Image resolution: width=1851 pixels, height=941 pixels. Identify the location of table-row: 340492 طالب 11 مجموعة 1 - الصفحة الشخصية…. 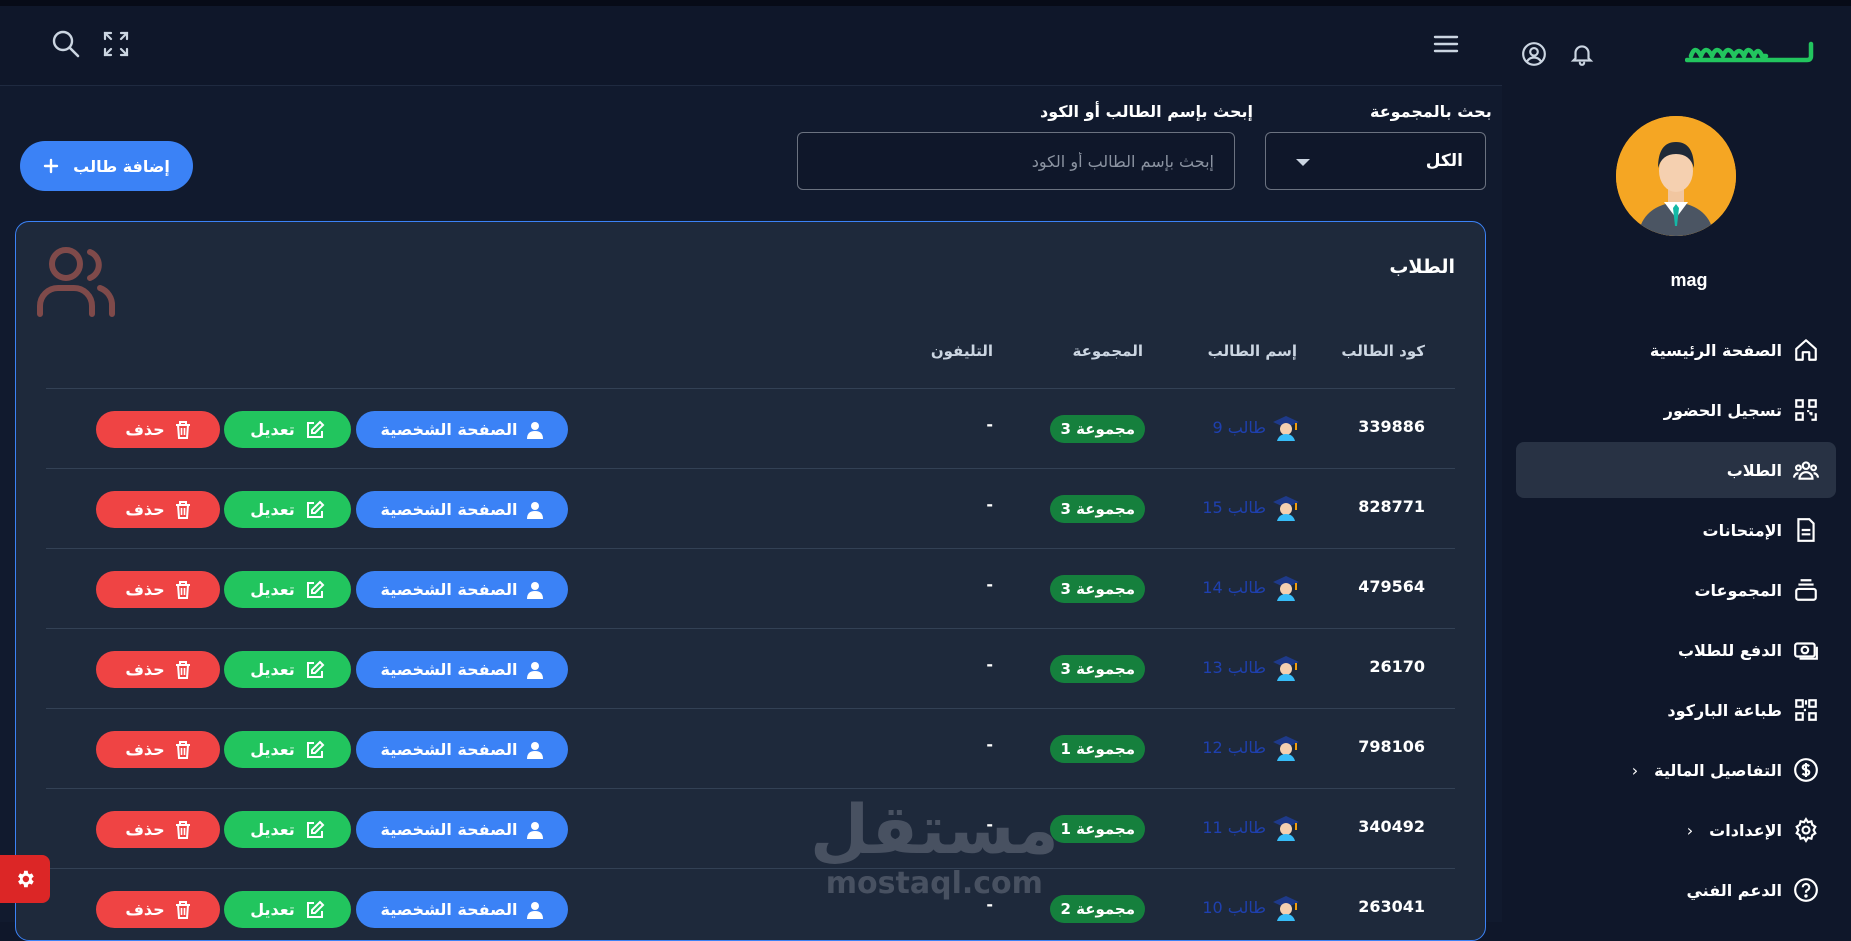
(750, 829).